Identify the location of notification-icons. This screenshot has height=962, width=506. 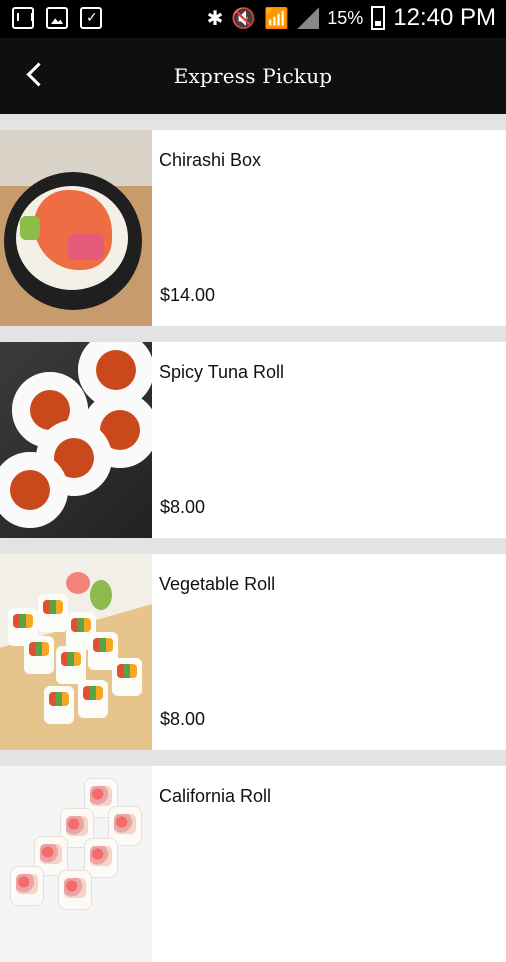
(57, 18).